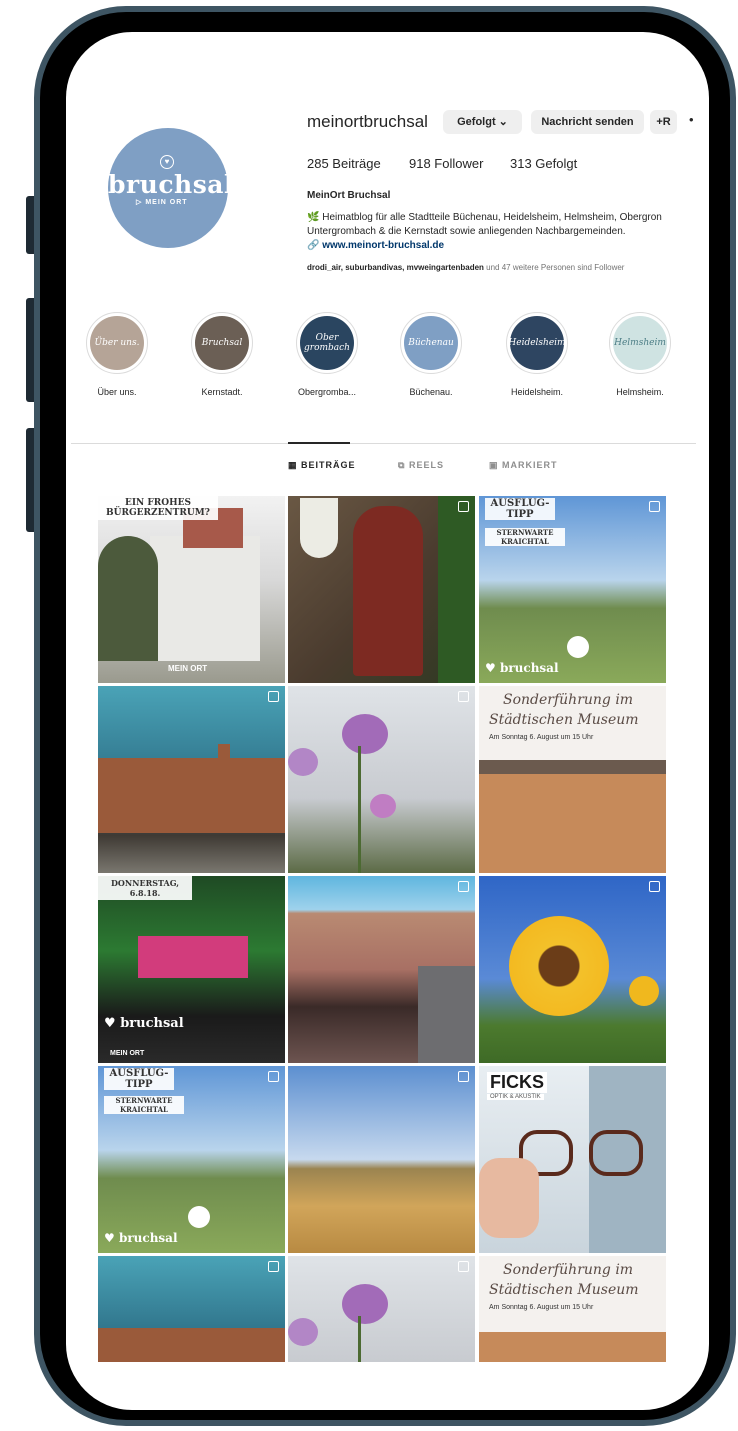 The image size is (738, 1431). Describe the element at coordinates (319, 443) in the screenshot. I see `active-tab-indicator` at that location.